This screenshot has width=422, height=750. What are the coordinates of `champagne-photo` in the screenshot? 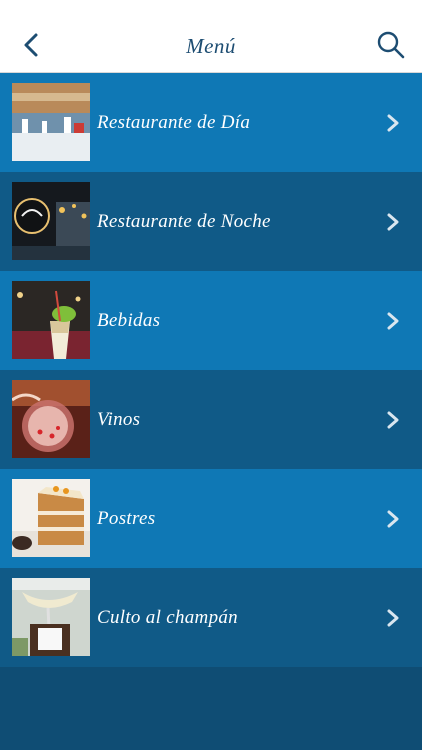 It's located at (51, 617).